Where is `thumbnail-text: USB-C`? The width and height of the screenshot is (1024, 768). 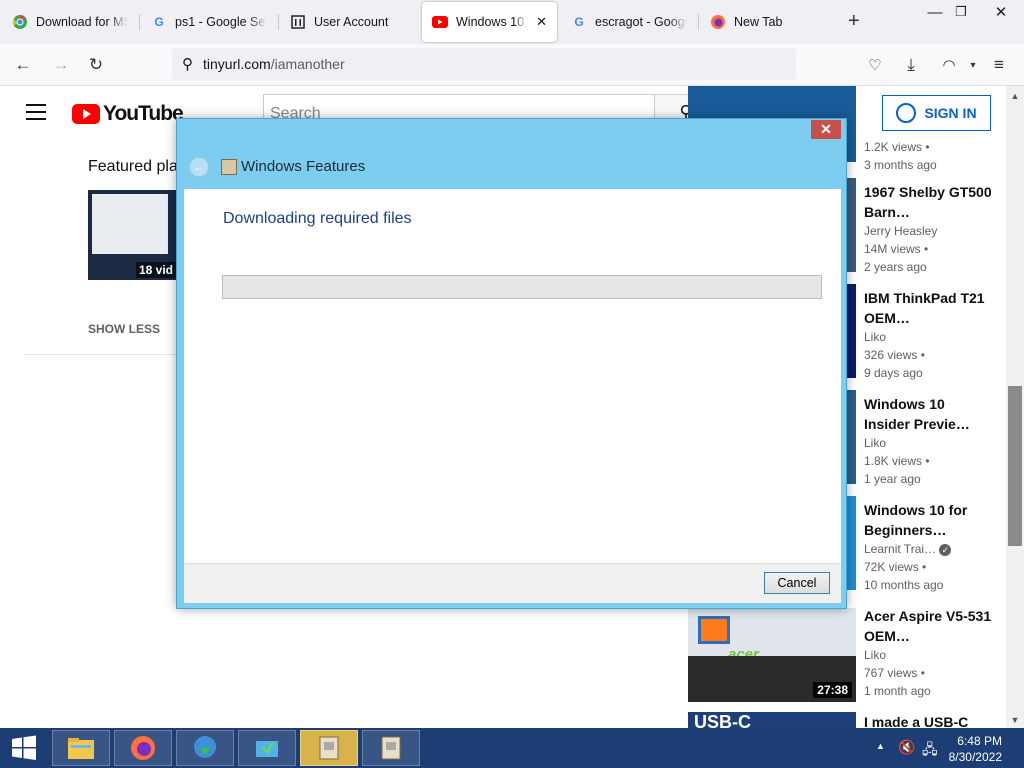 thumbnail-text: USB-C is located at coordinates (722, 720).